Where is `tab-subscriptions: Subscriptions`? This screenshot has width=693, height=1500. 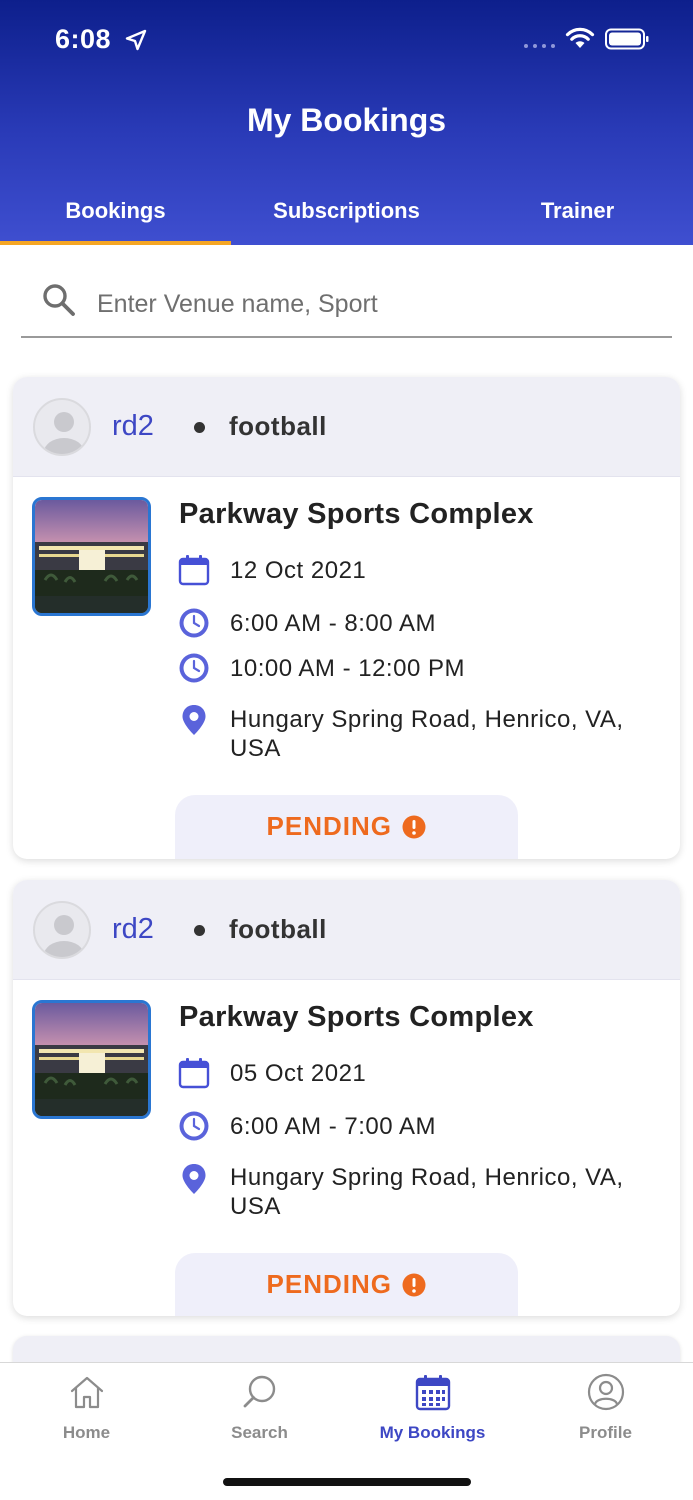
tab-subscriptions: Subscriptions is located at coordinates (346, 216).